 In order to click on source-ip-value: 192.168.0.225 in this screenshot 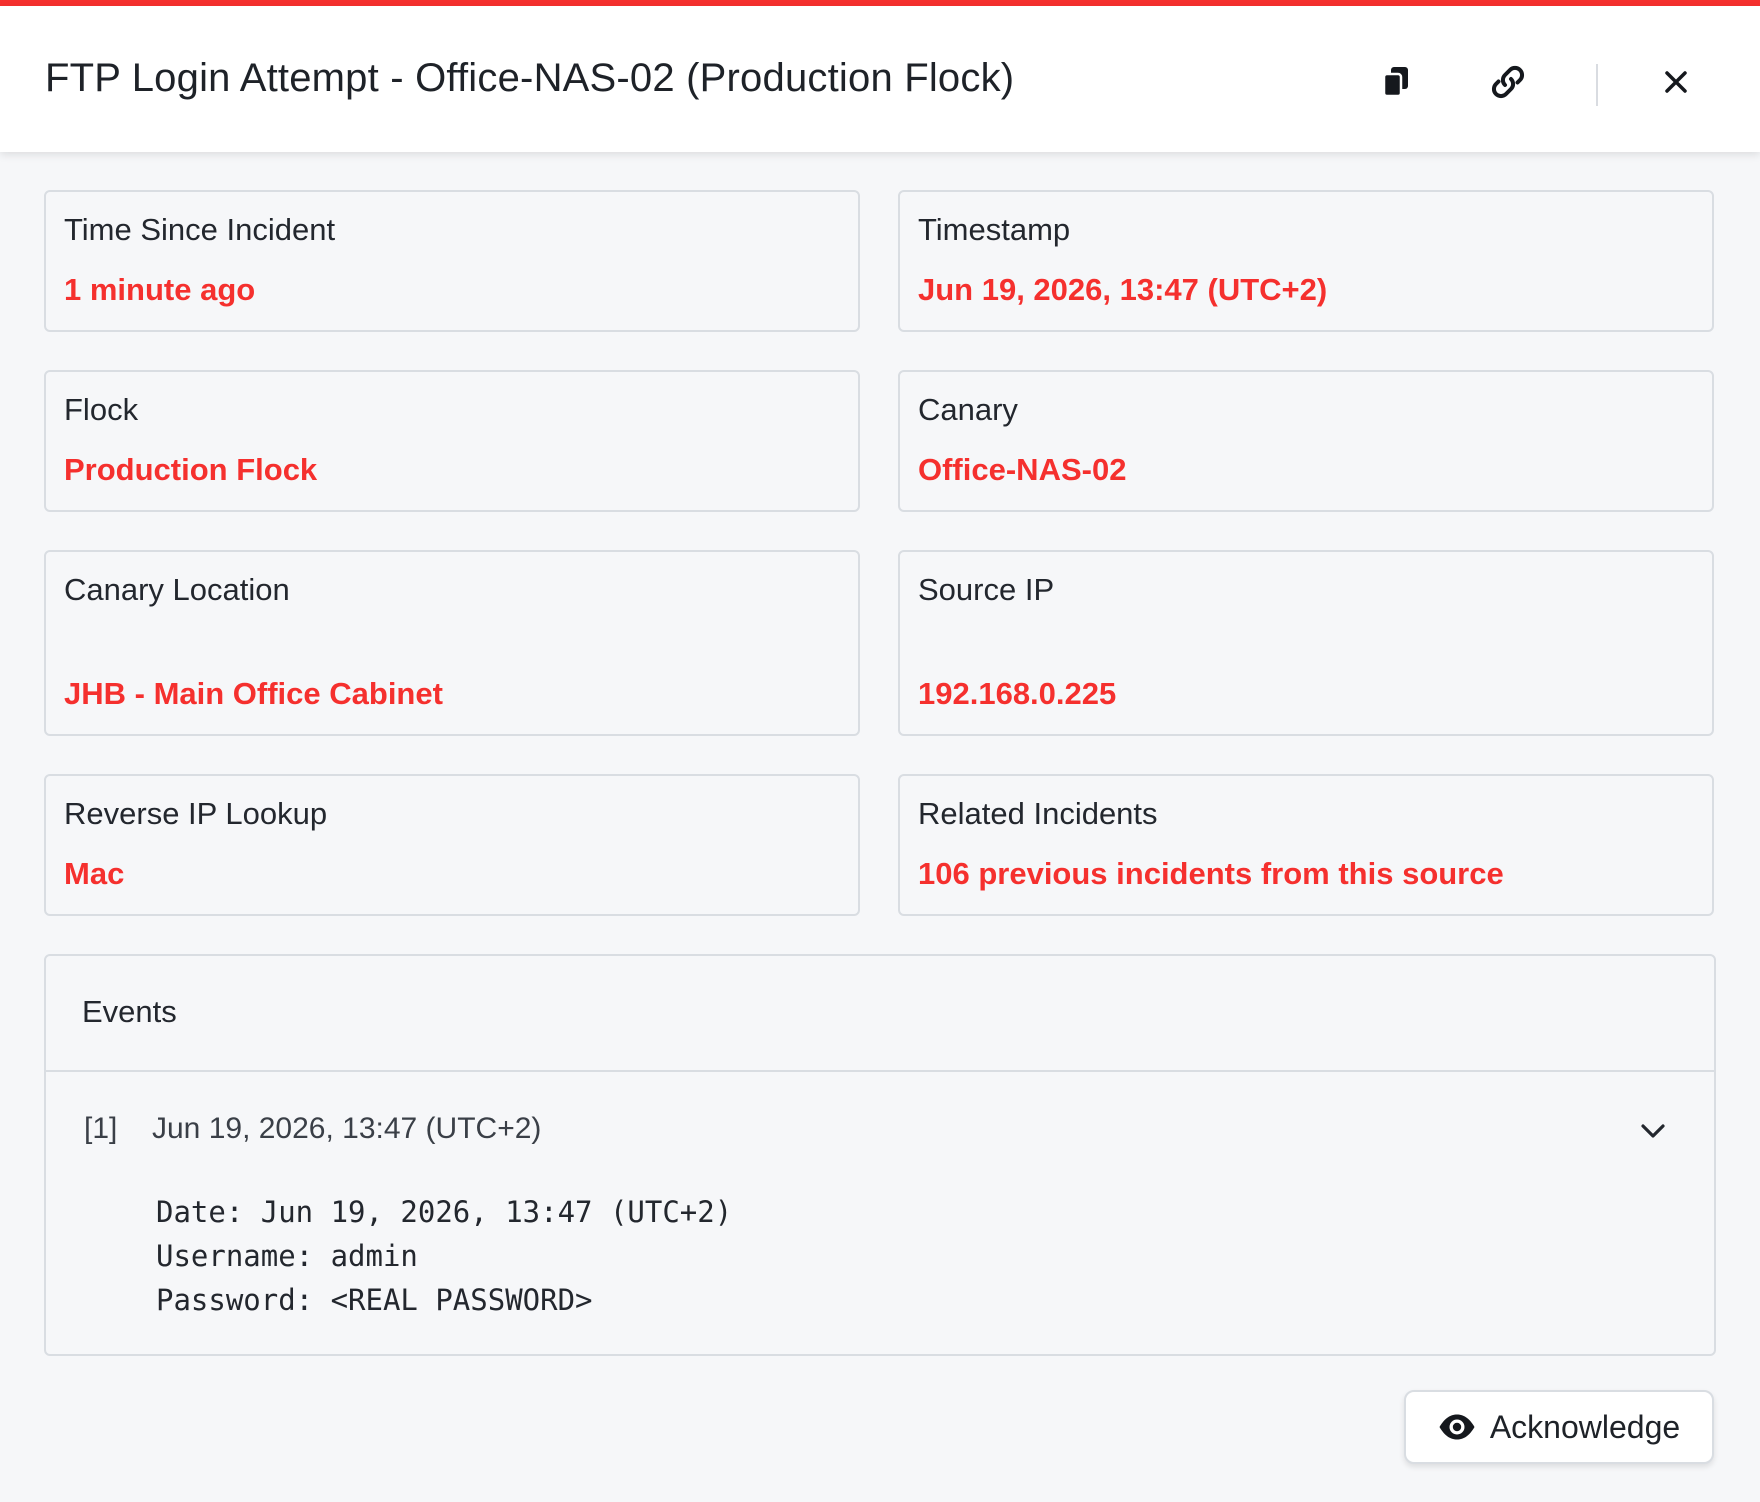, I will do `click(1017, 693)`.